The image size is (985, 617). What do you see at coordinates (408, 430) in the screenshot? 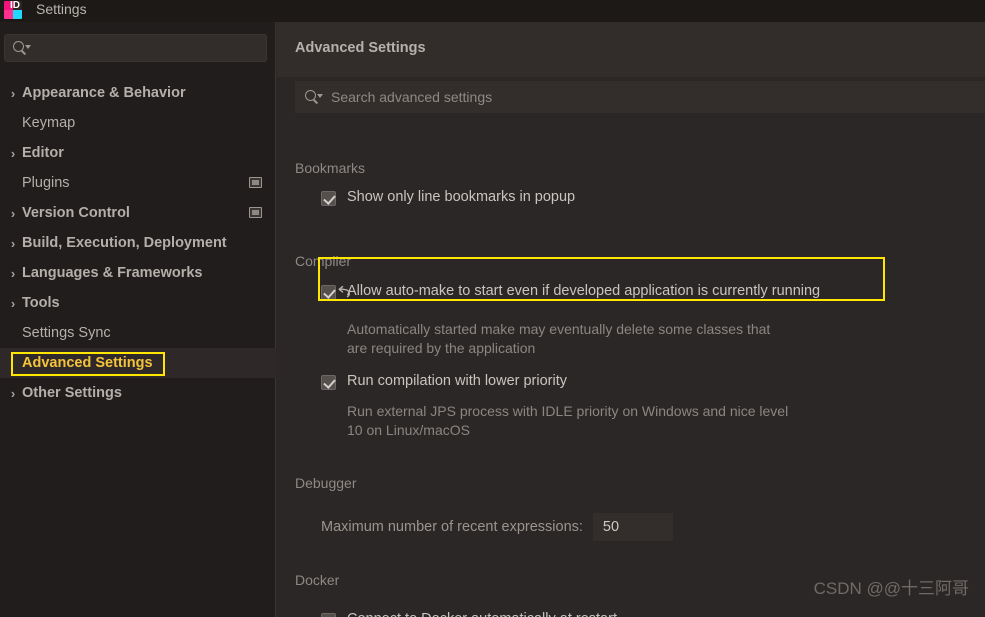
I see `help-line: 10 on Linux/macOS` at bounding box center [408, 430].